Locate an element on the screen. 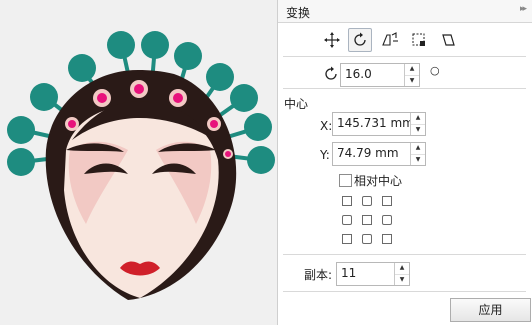 This screenshot has height=325, width=532. rotate-tool-icon is located at coordinates (360, 39).